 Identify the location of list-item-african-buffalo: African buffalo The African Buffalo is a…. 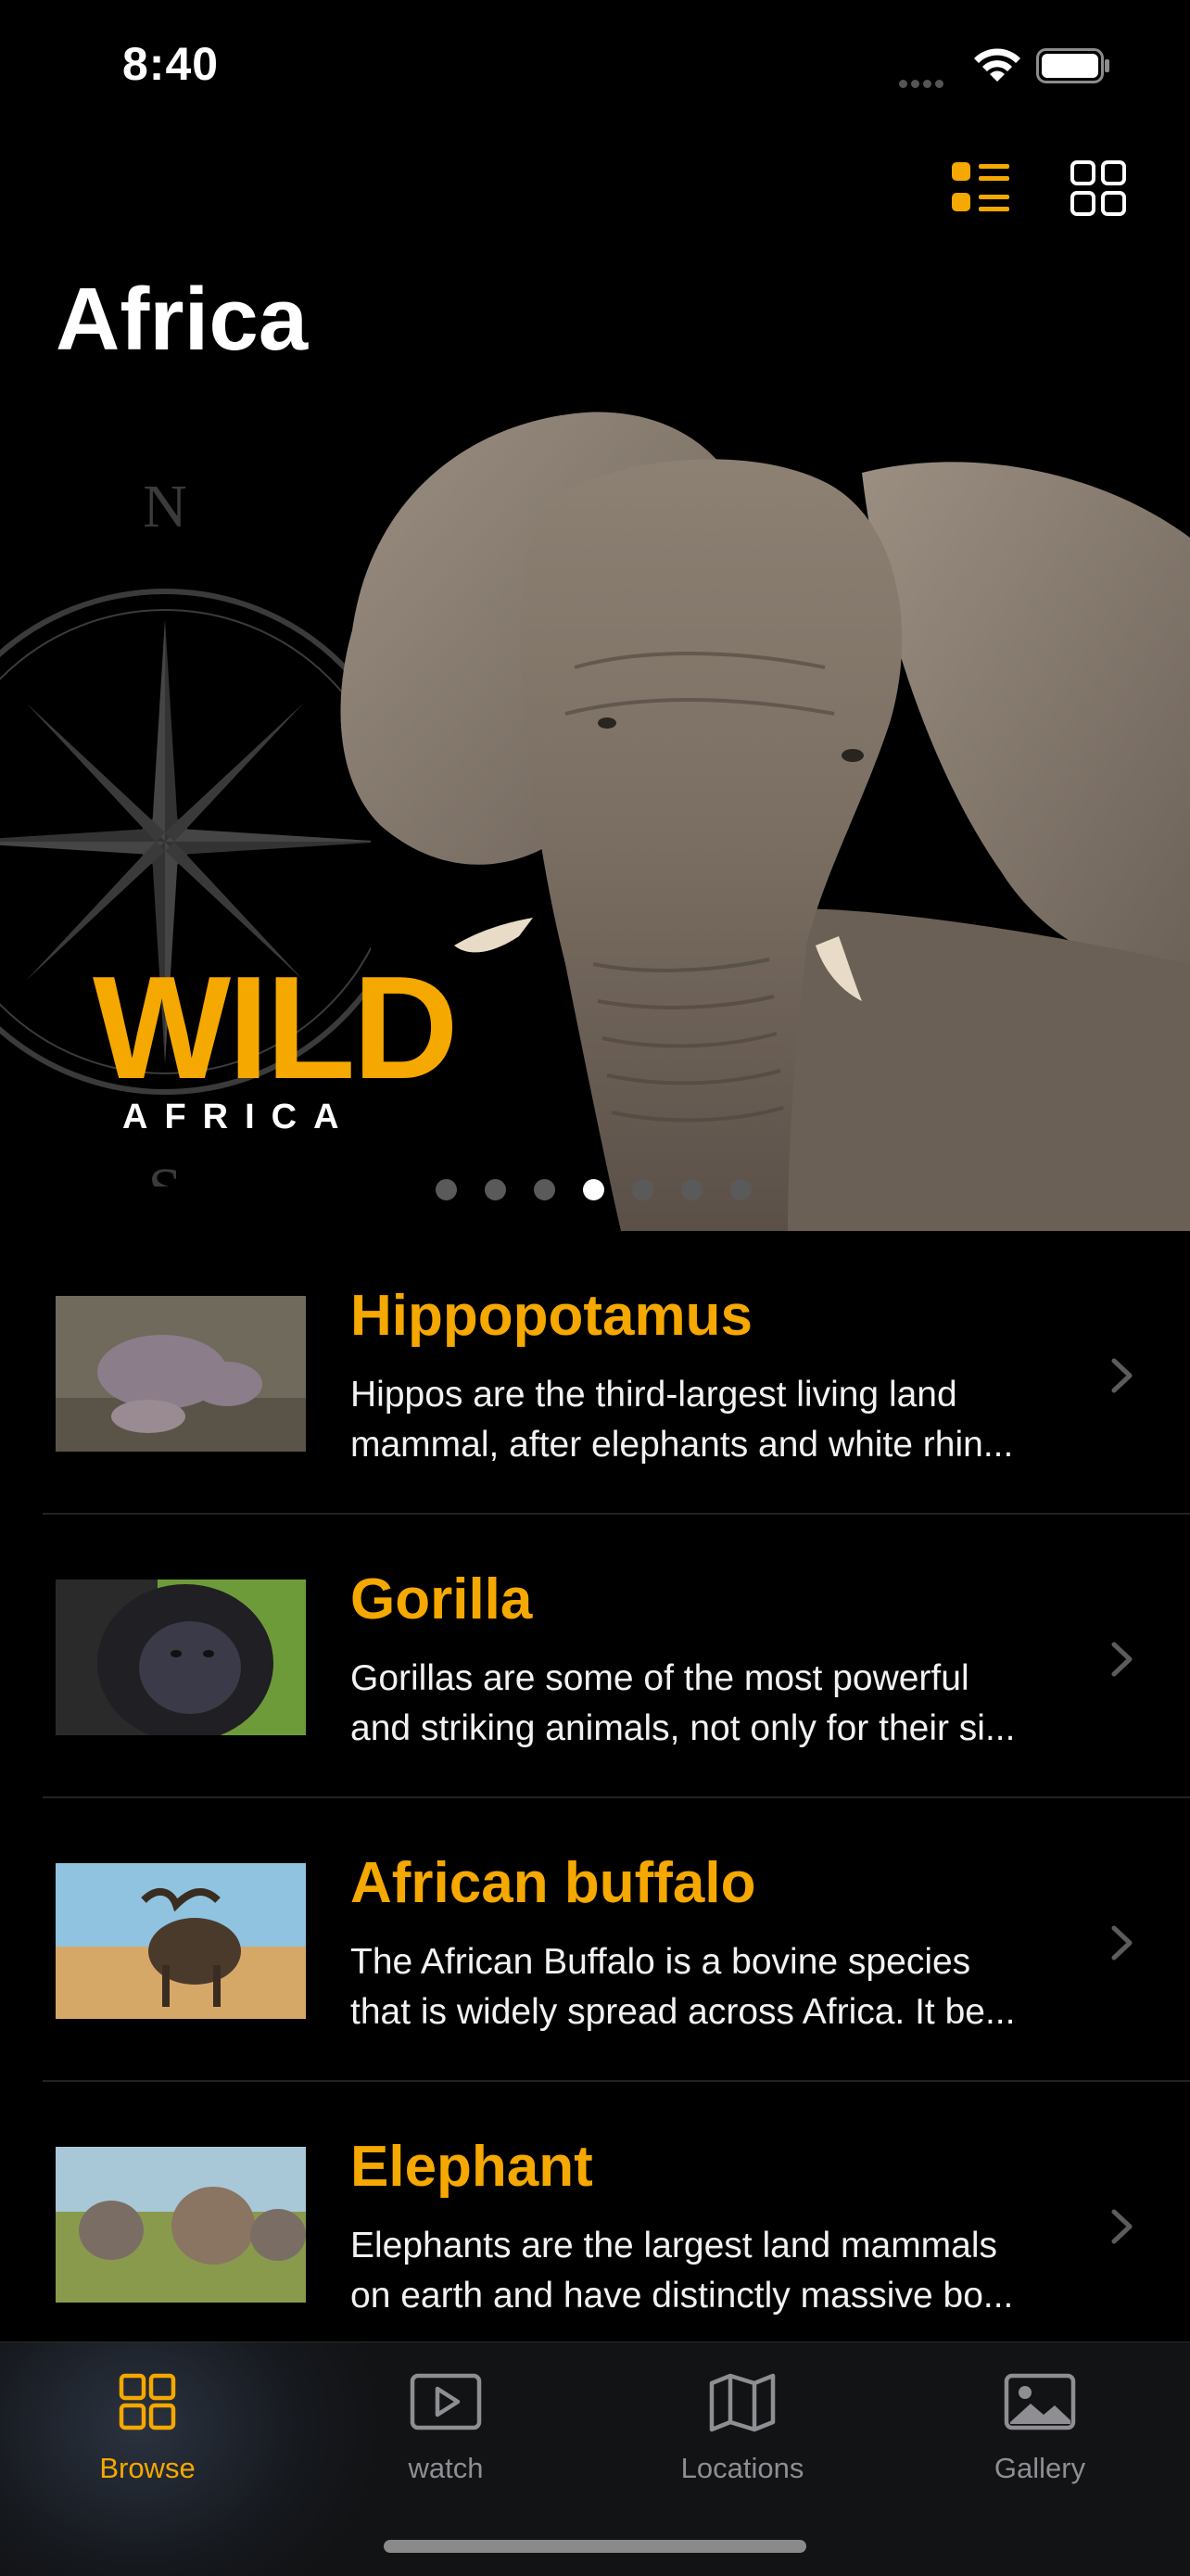
(595, 1940).